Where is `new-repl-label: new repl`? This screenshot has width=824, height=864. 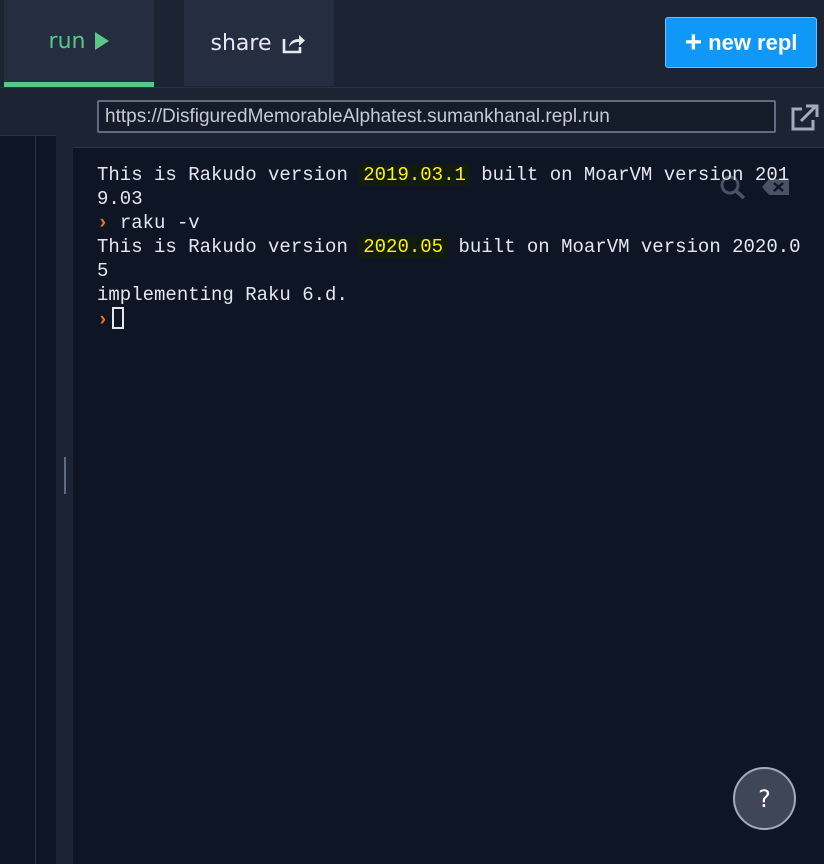
new-repl-label: new repl is located at coordinates (753, 42).